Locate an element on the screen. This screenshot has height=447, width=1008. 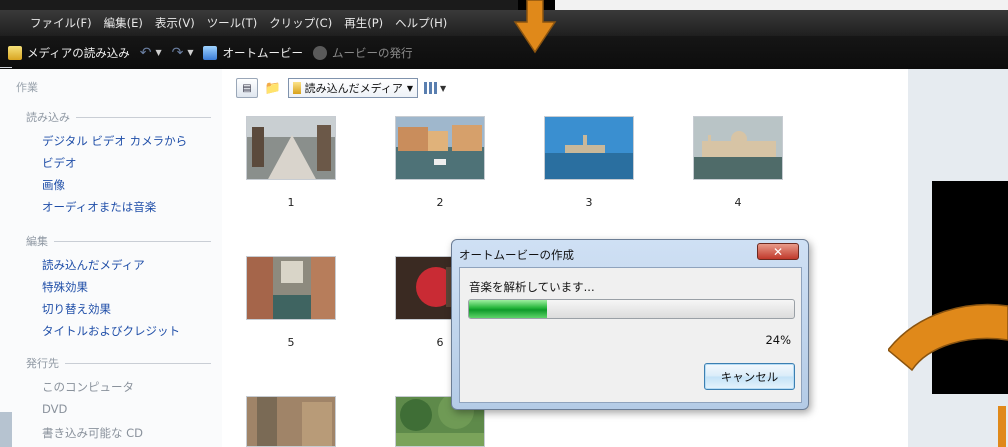
section-edit-heading: 編集 is located at coordinates (118, 241).